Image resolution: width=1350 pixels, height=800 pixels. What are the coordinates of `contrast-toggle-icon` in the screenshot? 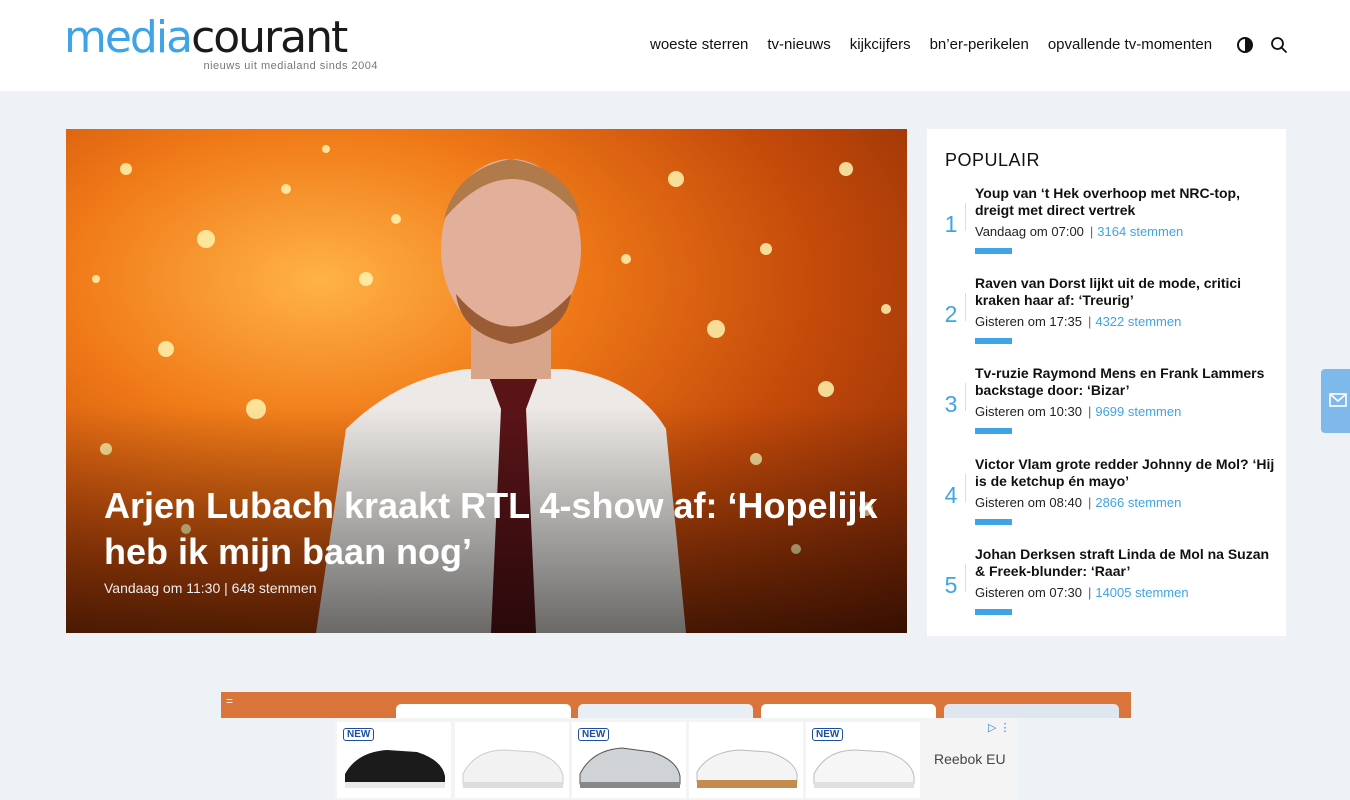 It's located at (1245, 45).